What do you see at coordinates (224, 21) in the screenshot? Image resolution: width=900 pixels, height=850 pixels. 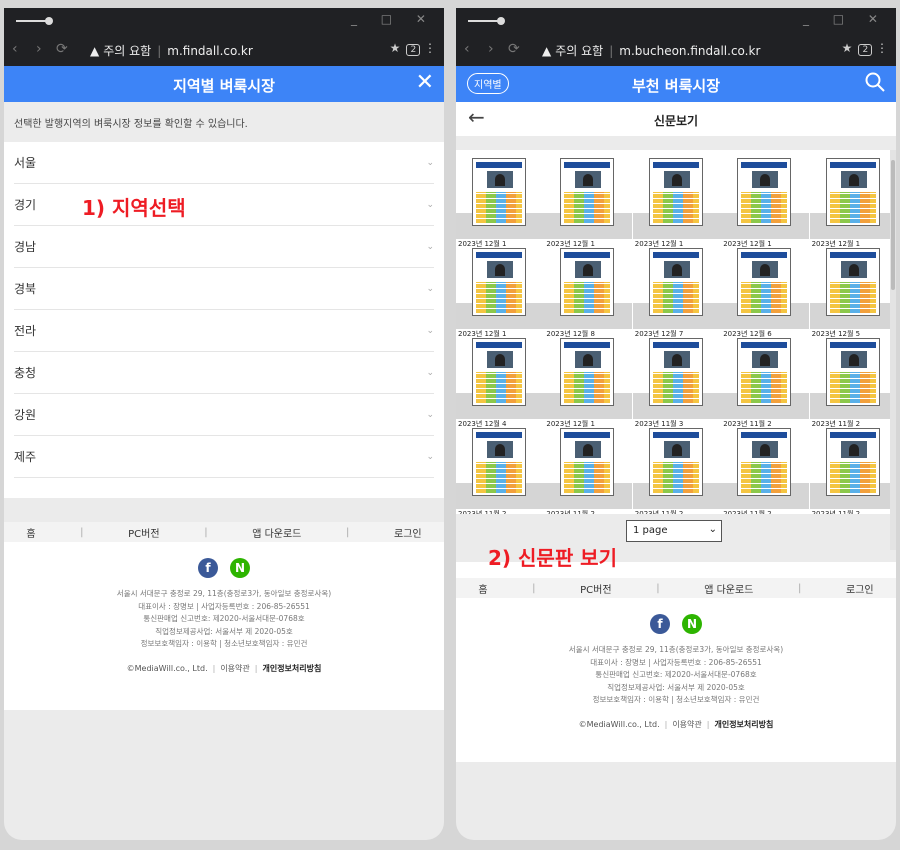 I see `title-bar: _ □ ✕` at bounding box center [224, 21].